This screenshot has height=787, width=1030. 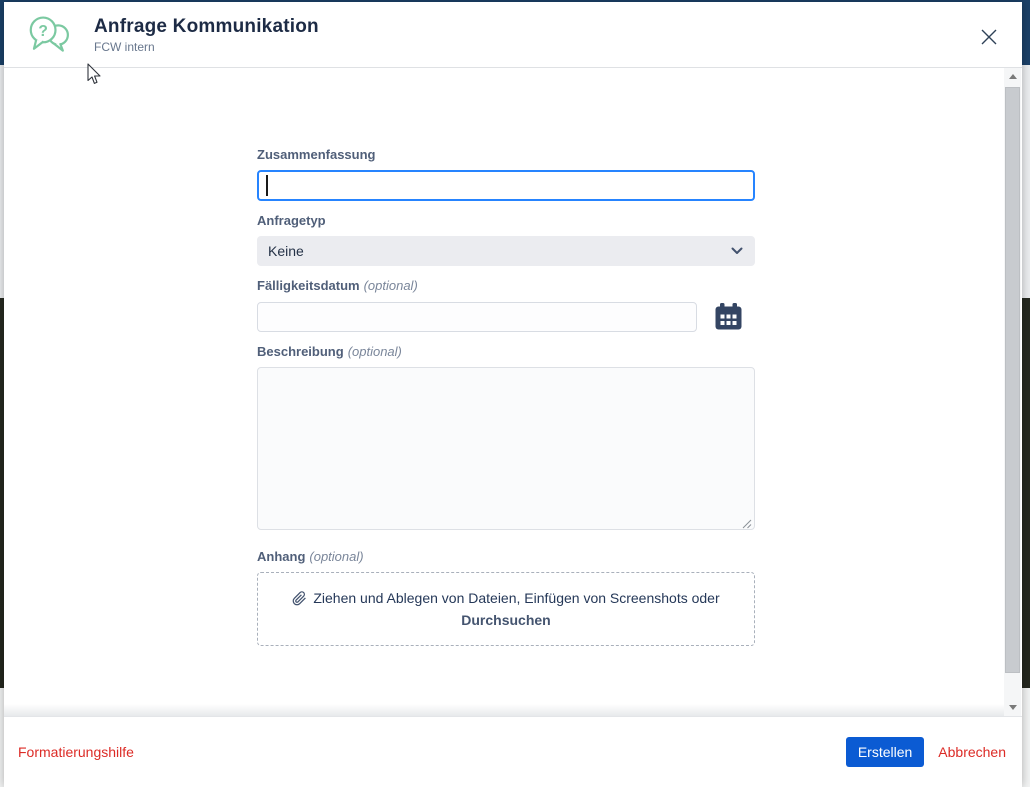 I want to click on due-date-label: Fälligkeitsdatum (optional), so click(x=337, y=285).